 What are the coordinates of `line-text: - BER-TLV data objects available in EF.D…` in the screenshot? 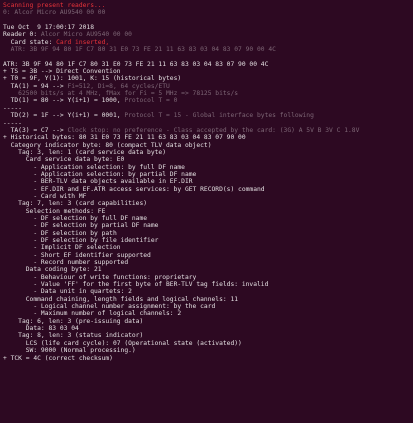 It's located at (98, 182).